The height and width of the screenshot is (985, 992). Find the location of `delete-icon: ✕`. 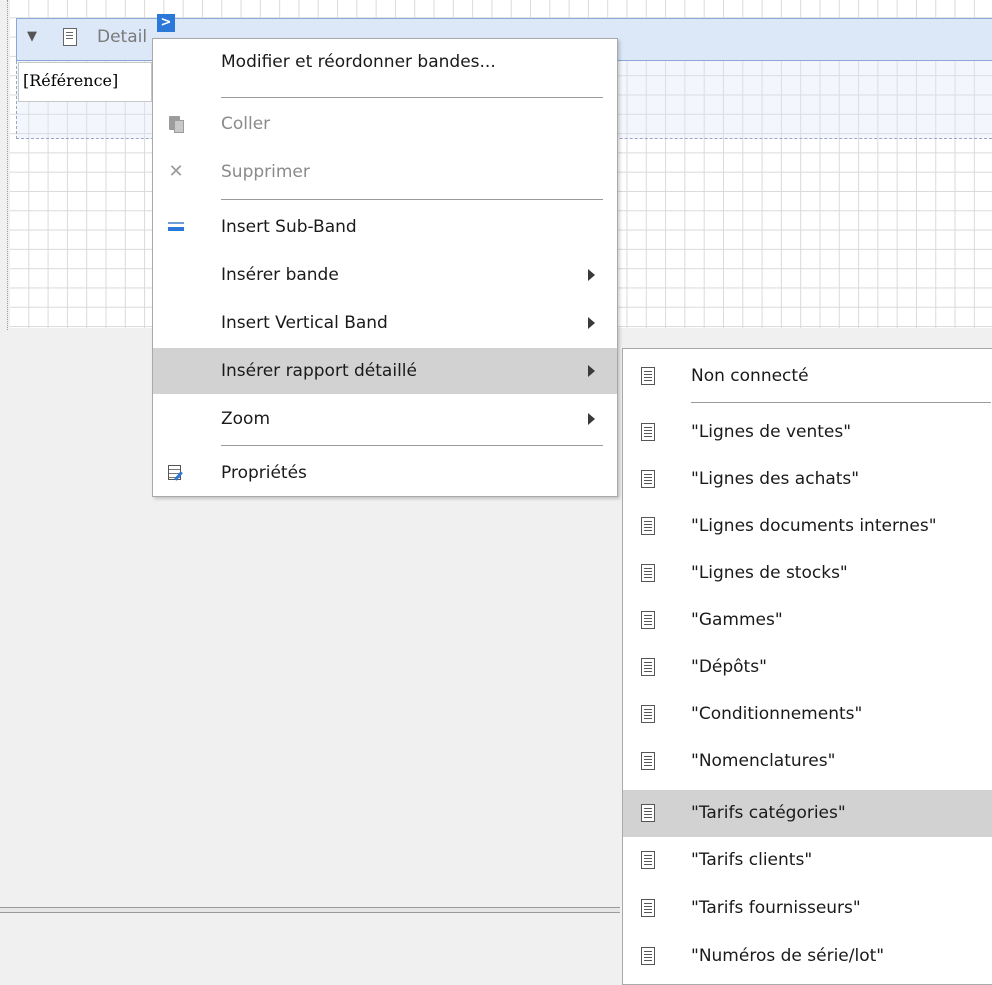

delete-icon: ✕ is located at coordinates (176, 171).